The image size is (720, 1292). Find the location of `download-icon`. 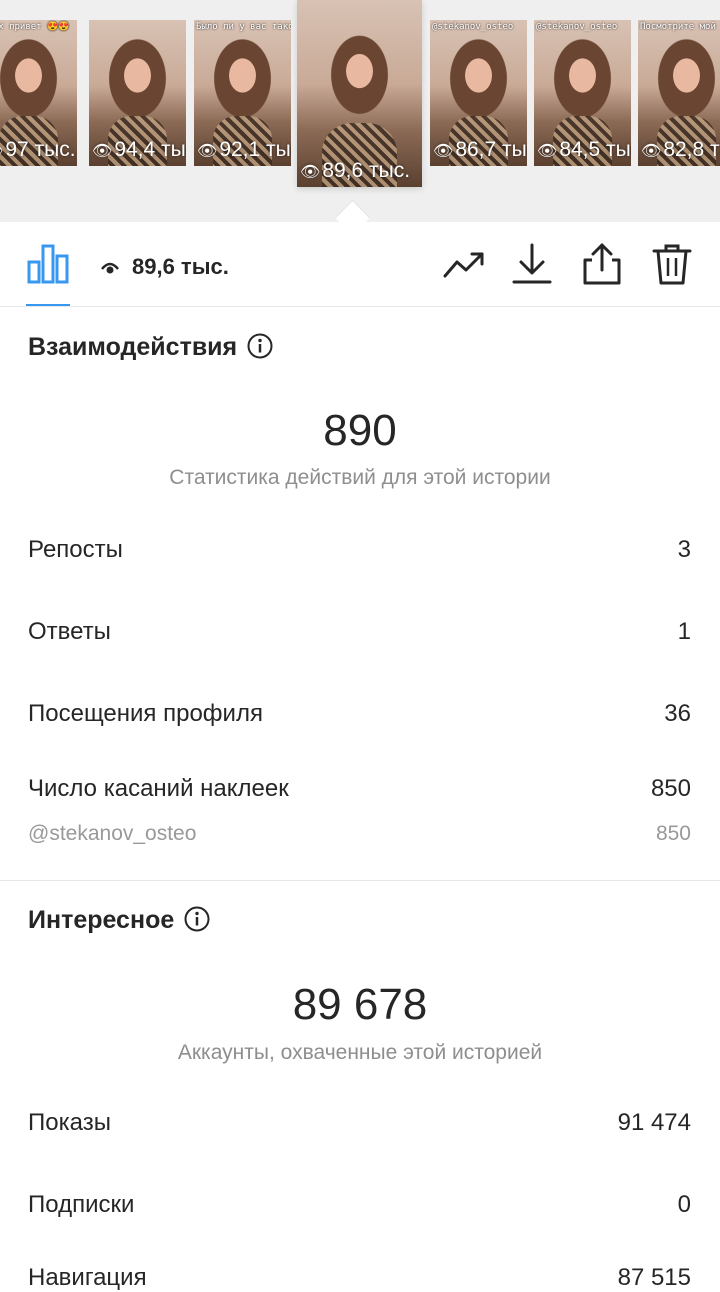

download-icon is located at coordinates (532, 263).